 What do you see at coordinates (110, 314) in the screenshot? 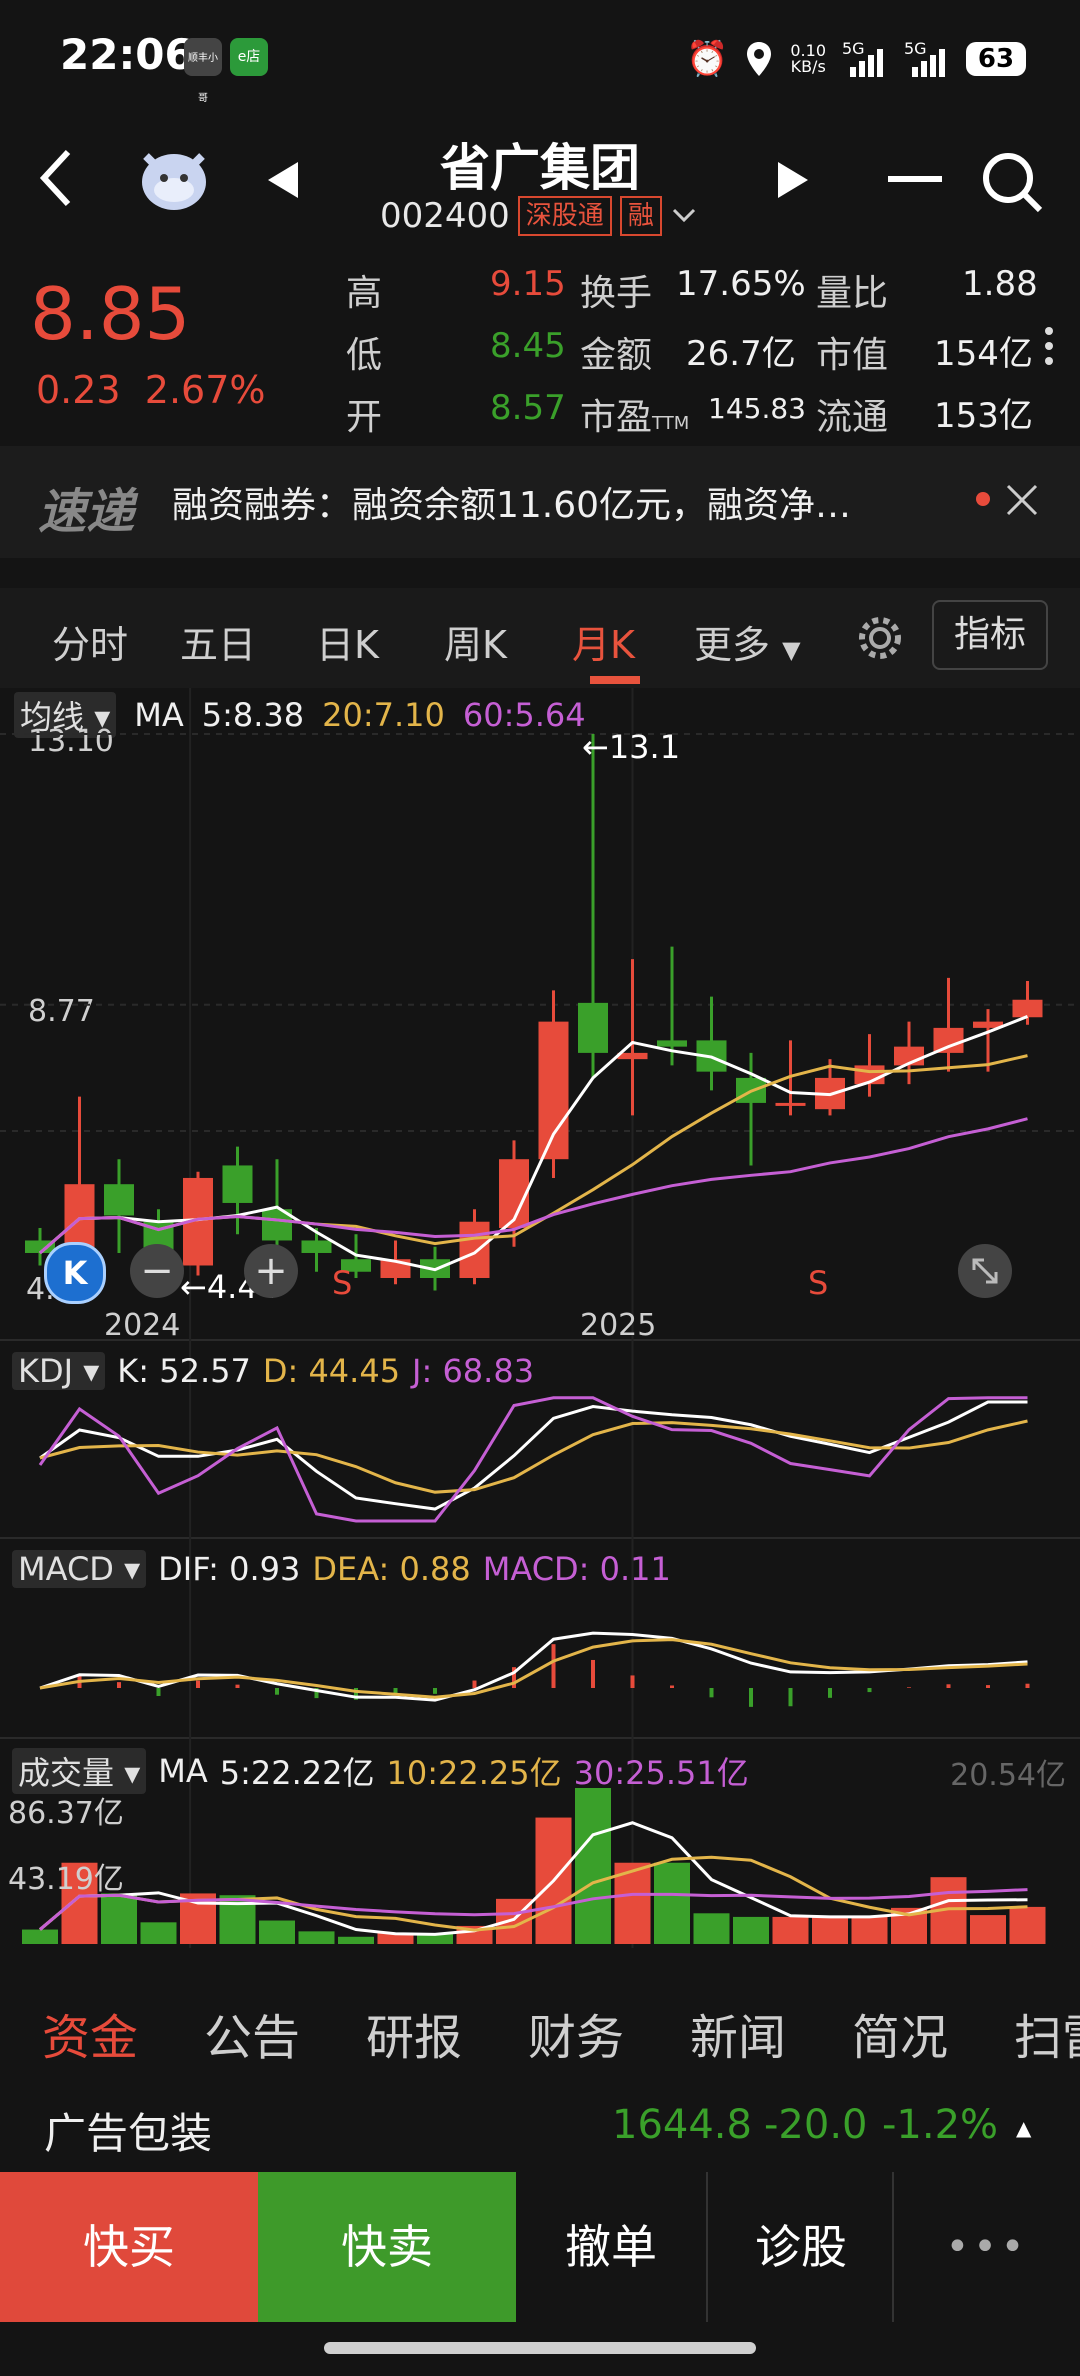
I see `current-price: 8.85` at bounding box center [110, 314].